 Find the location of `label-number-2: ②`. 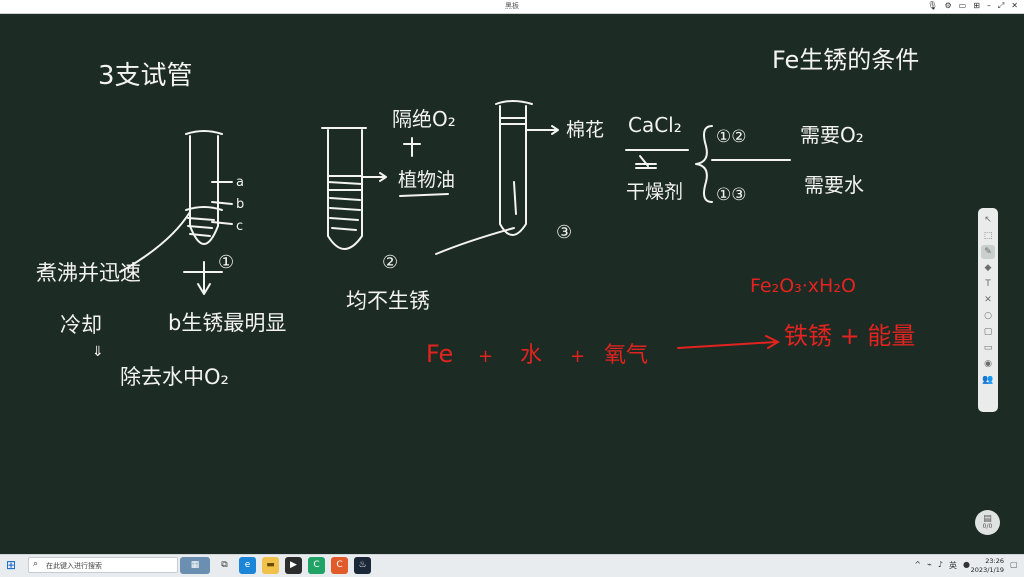

label-number-2: ② is located at coordinates (390, 262).